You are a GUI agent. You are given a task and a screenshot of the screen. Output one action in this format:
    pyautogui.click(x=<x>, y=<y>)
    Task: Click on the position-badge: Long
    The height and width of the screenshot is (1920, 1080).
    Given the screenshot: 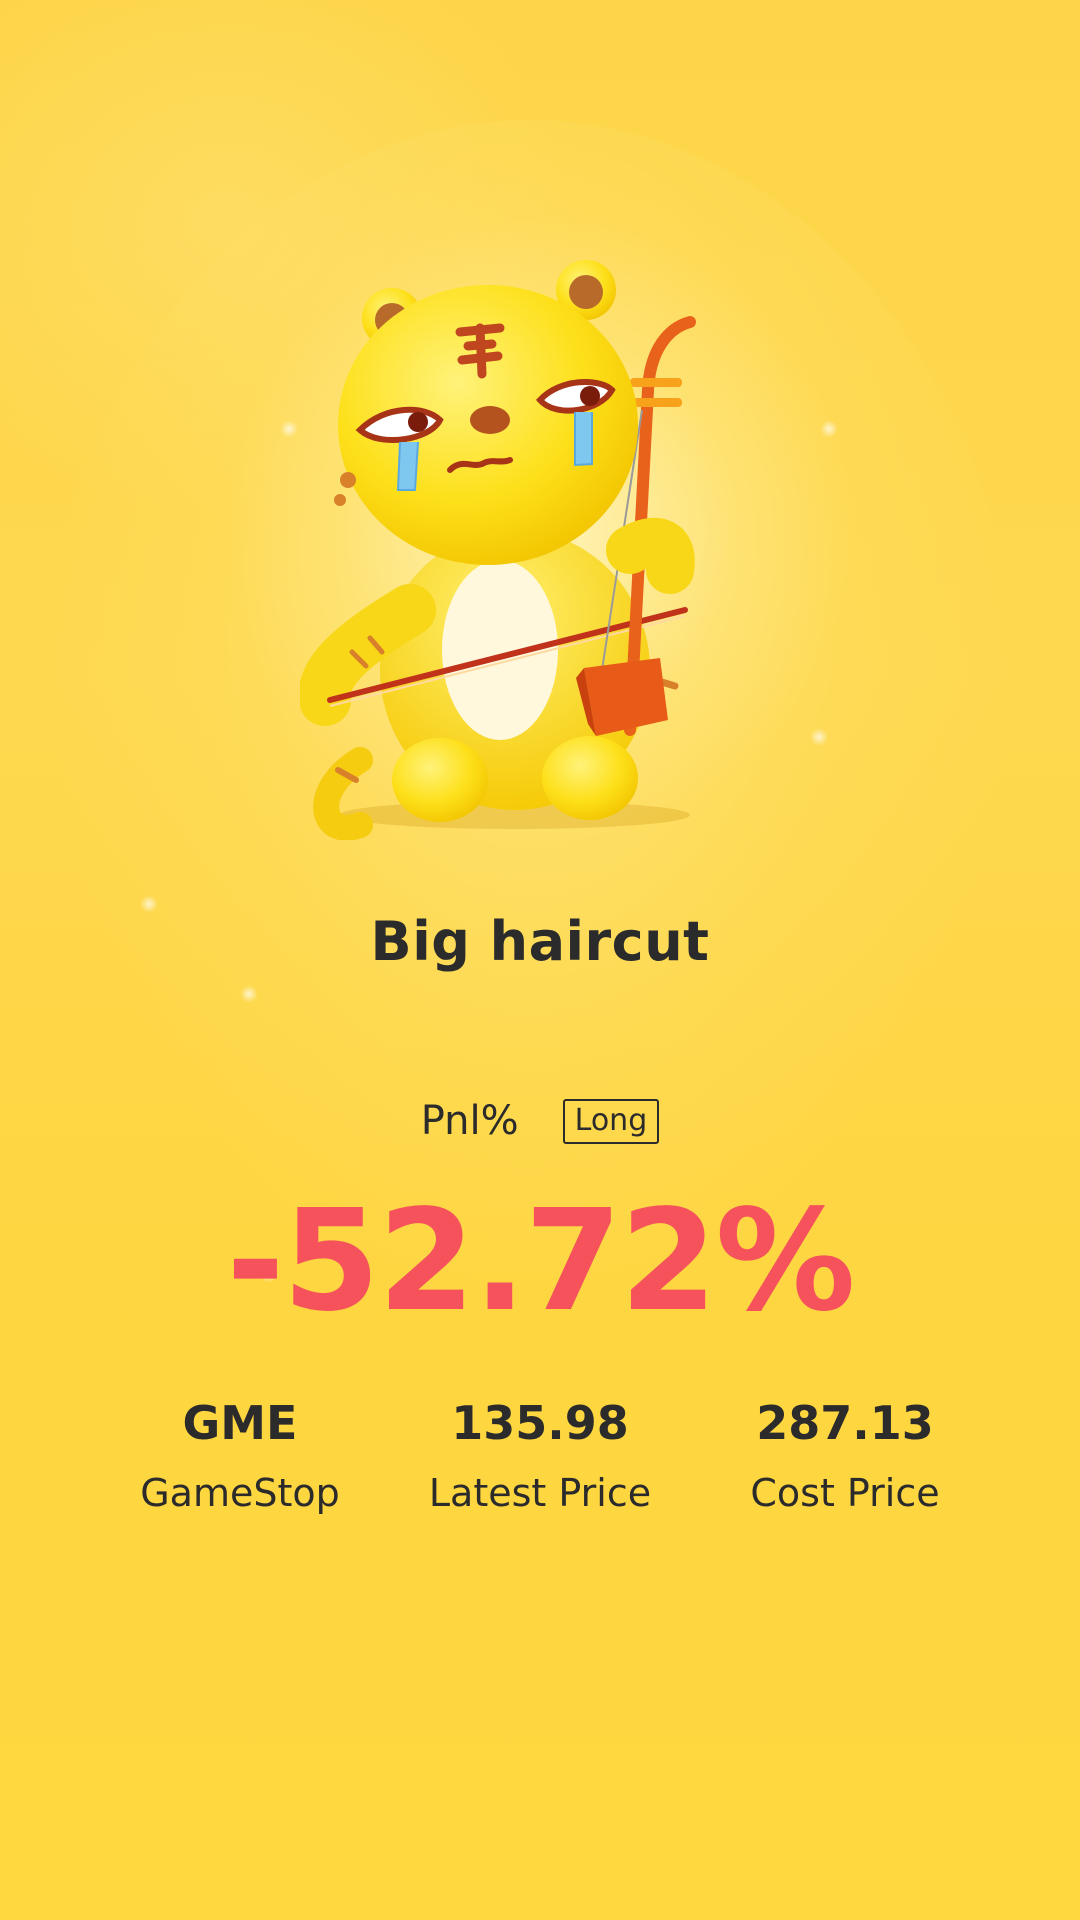 What is the action you would take?
    pyautogui.click(x=611, y=1121)
    